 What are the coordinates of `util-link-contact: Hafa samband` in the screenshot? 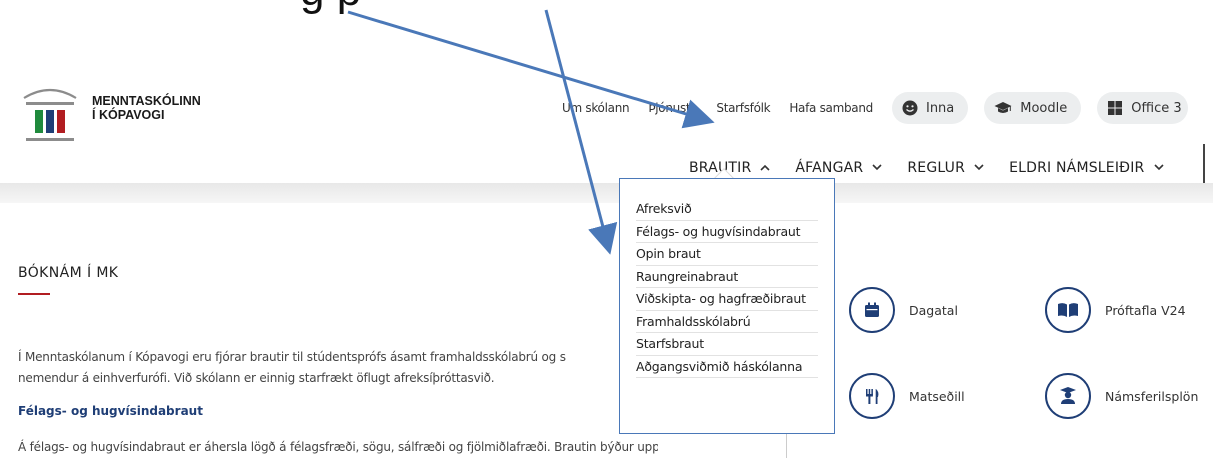 It's located at (831, 108).